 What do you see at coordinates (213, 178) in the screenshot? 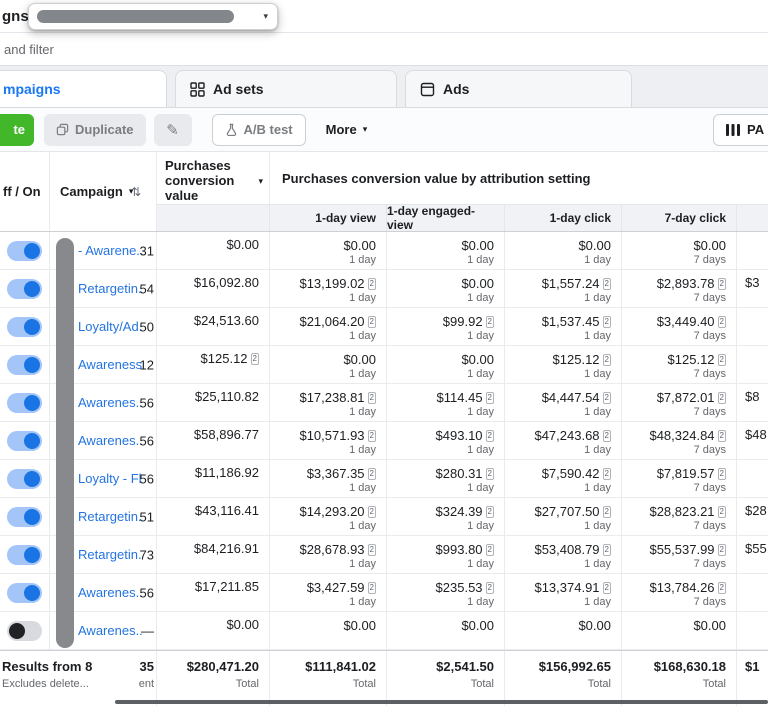
I see `column-header-purchases: Purchases conversion value ▾` at bounding box center [213, 178].